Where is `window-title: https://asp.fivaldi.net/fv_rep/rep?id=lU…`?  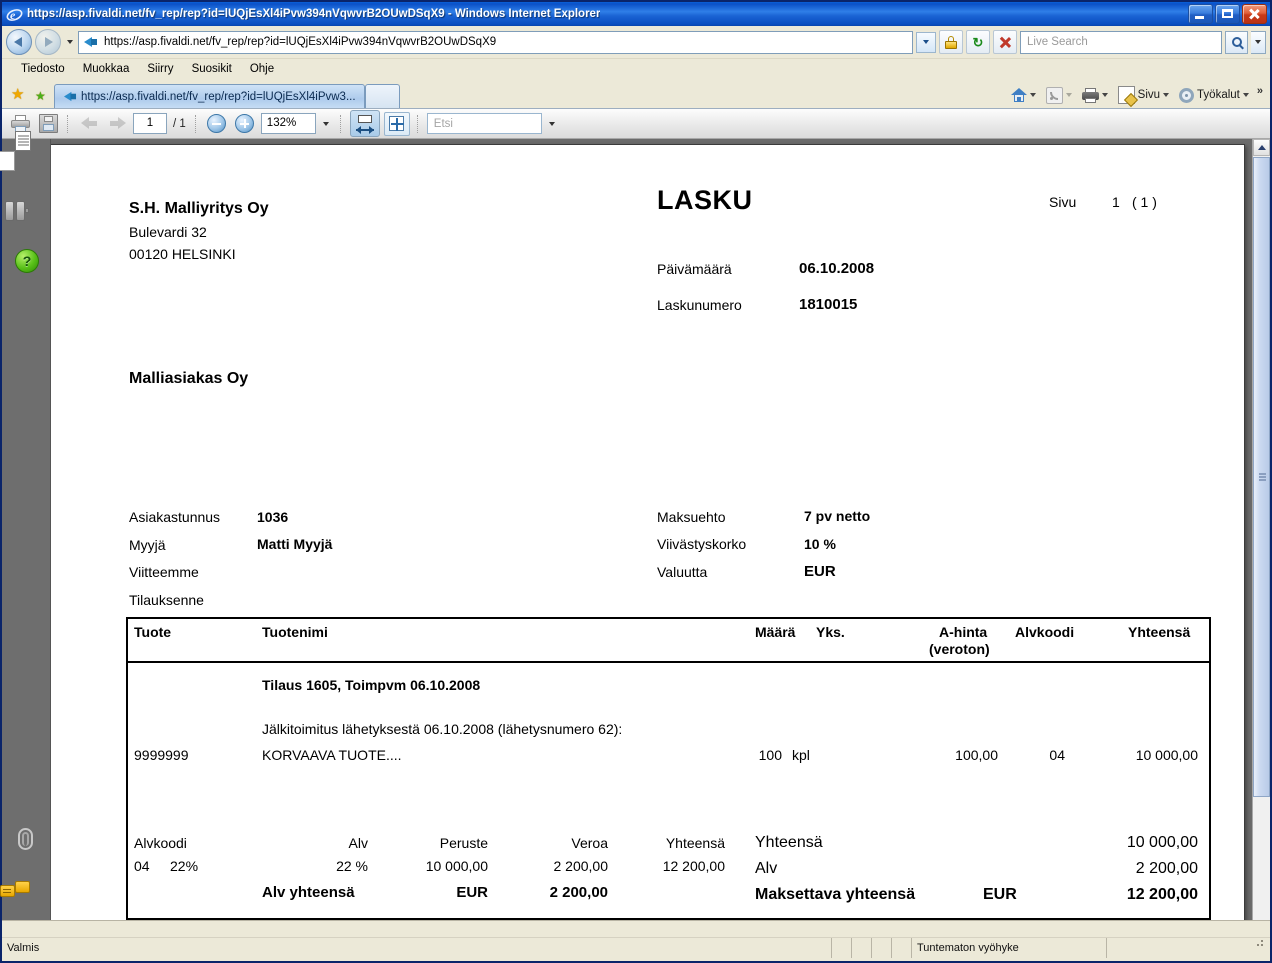
window-title: https://asp.fivaldi.net/fv_rep/rep?id=lU… is located at coordinates (314, 14).